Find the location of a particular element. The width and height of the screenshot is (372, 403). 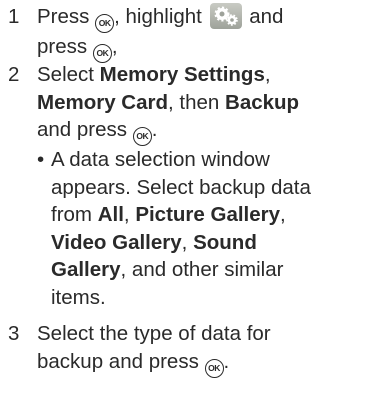

step-3-line-2: backup and press OK. is located at coordinates (203, 363).